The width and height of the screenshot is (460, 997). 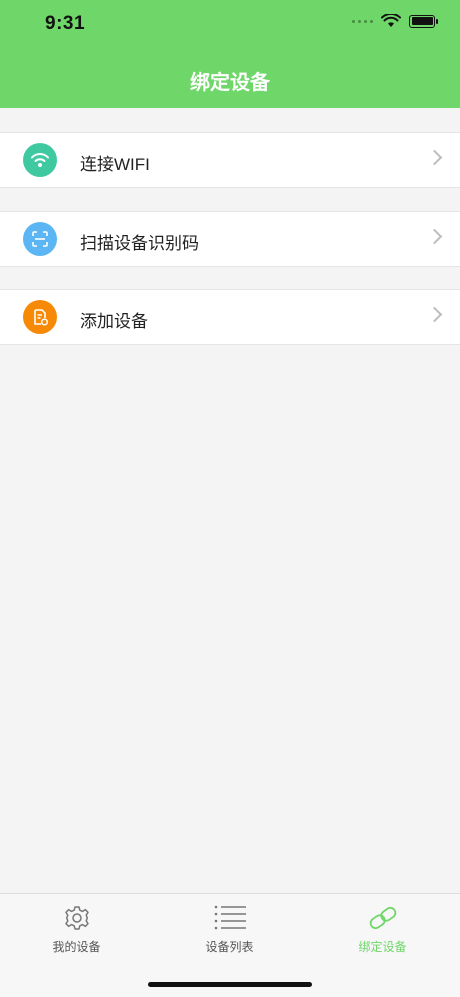 What do you see at coordinates (76, 947) in the screenshot?
I see `tab-label: 我的设备` at bounding box center [76, 947].